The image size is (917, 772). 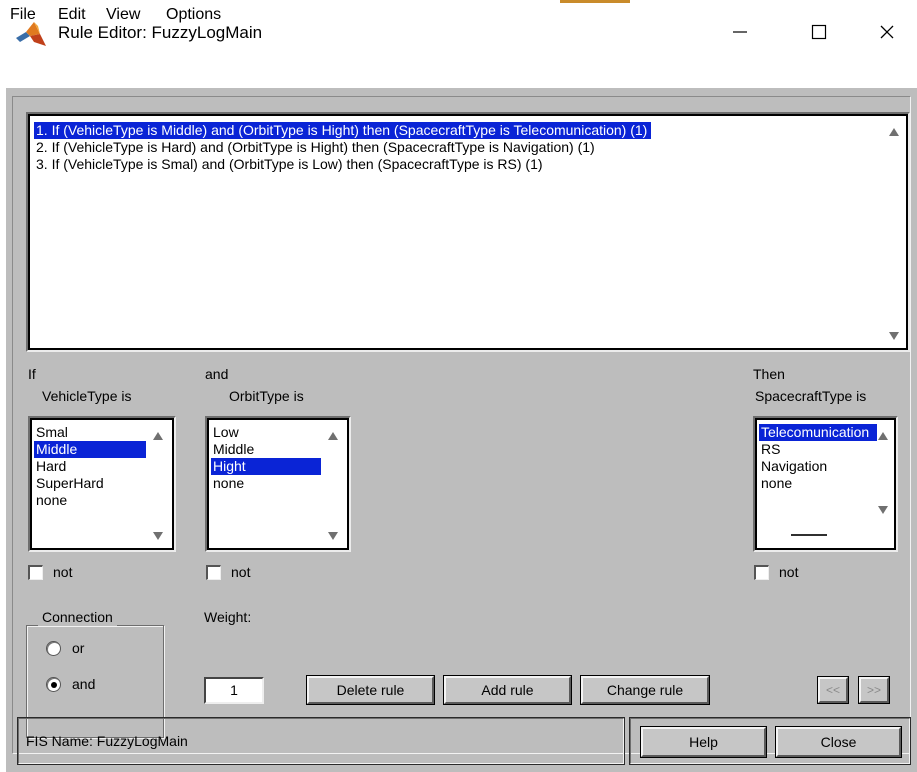 What do you see at coordinates (90, 466) in the screenshot?
I see `list-option: Hard` at bounding box center [90, 466].